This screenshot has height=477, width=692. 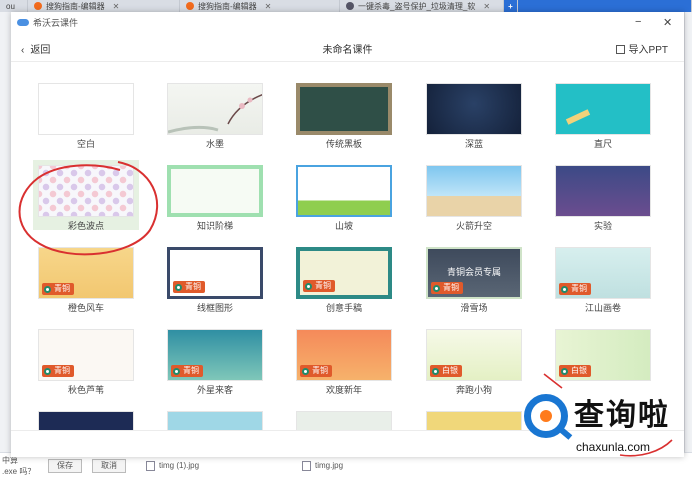 What do you see at coordinates (565, 433) in the screenshot?
I see `magnifier-handle` at bounding box center [565, 433].